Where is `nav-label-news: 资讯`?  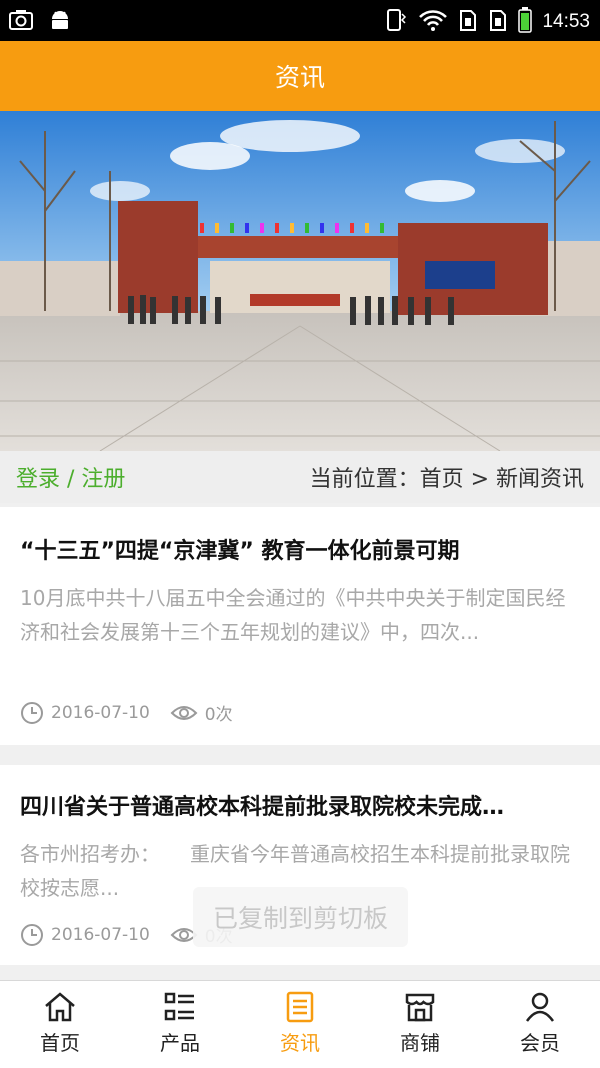
nav-label-news: 资讯 is located at coordinates (300, 1043).